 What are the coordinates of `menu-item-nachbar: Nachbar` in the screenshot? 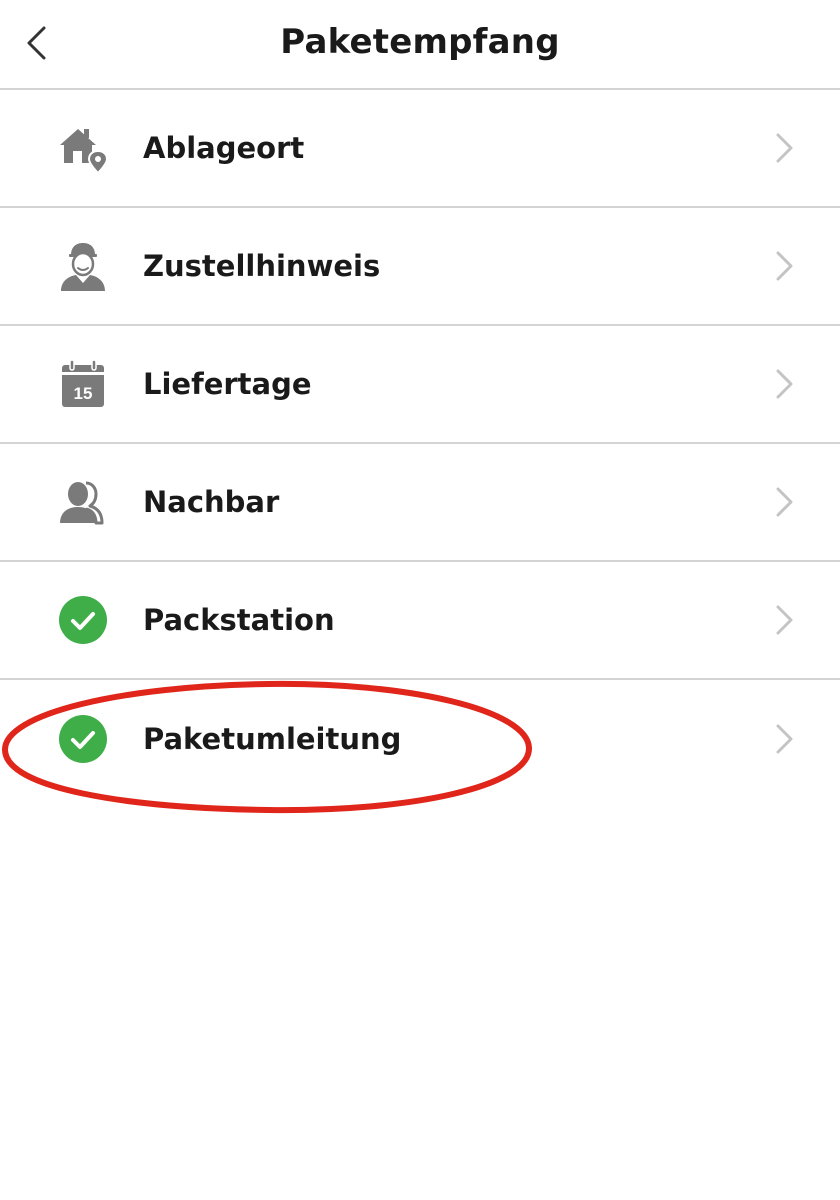 It's located at (420, 503).